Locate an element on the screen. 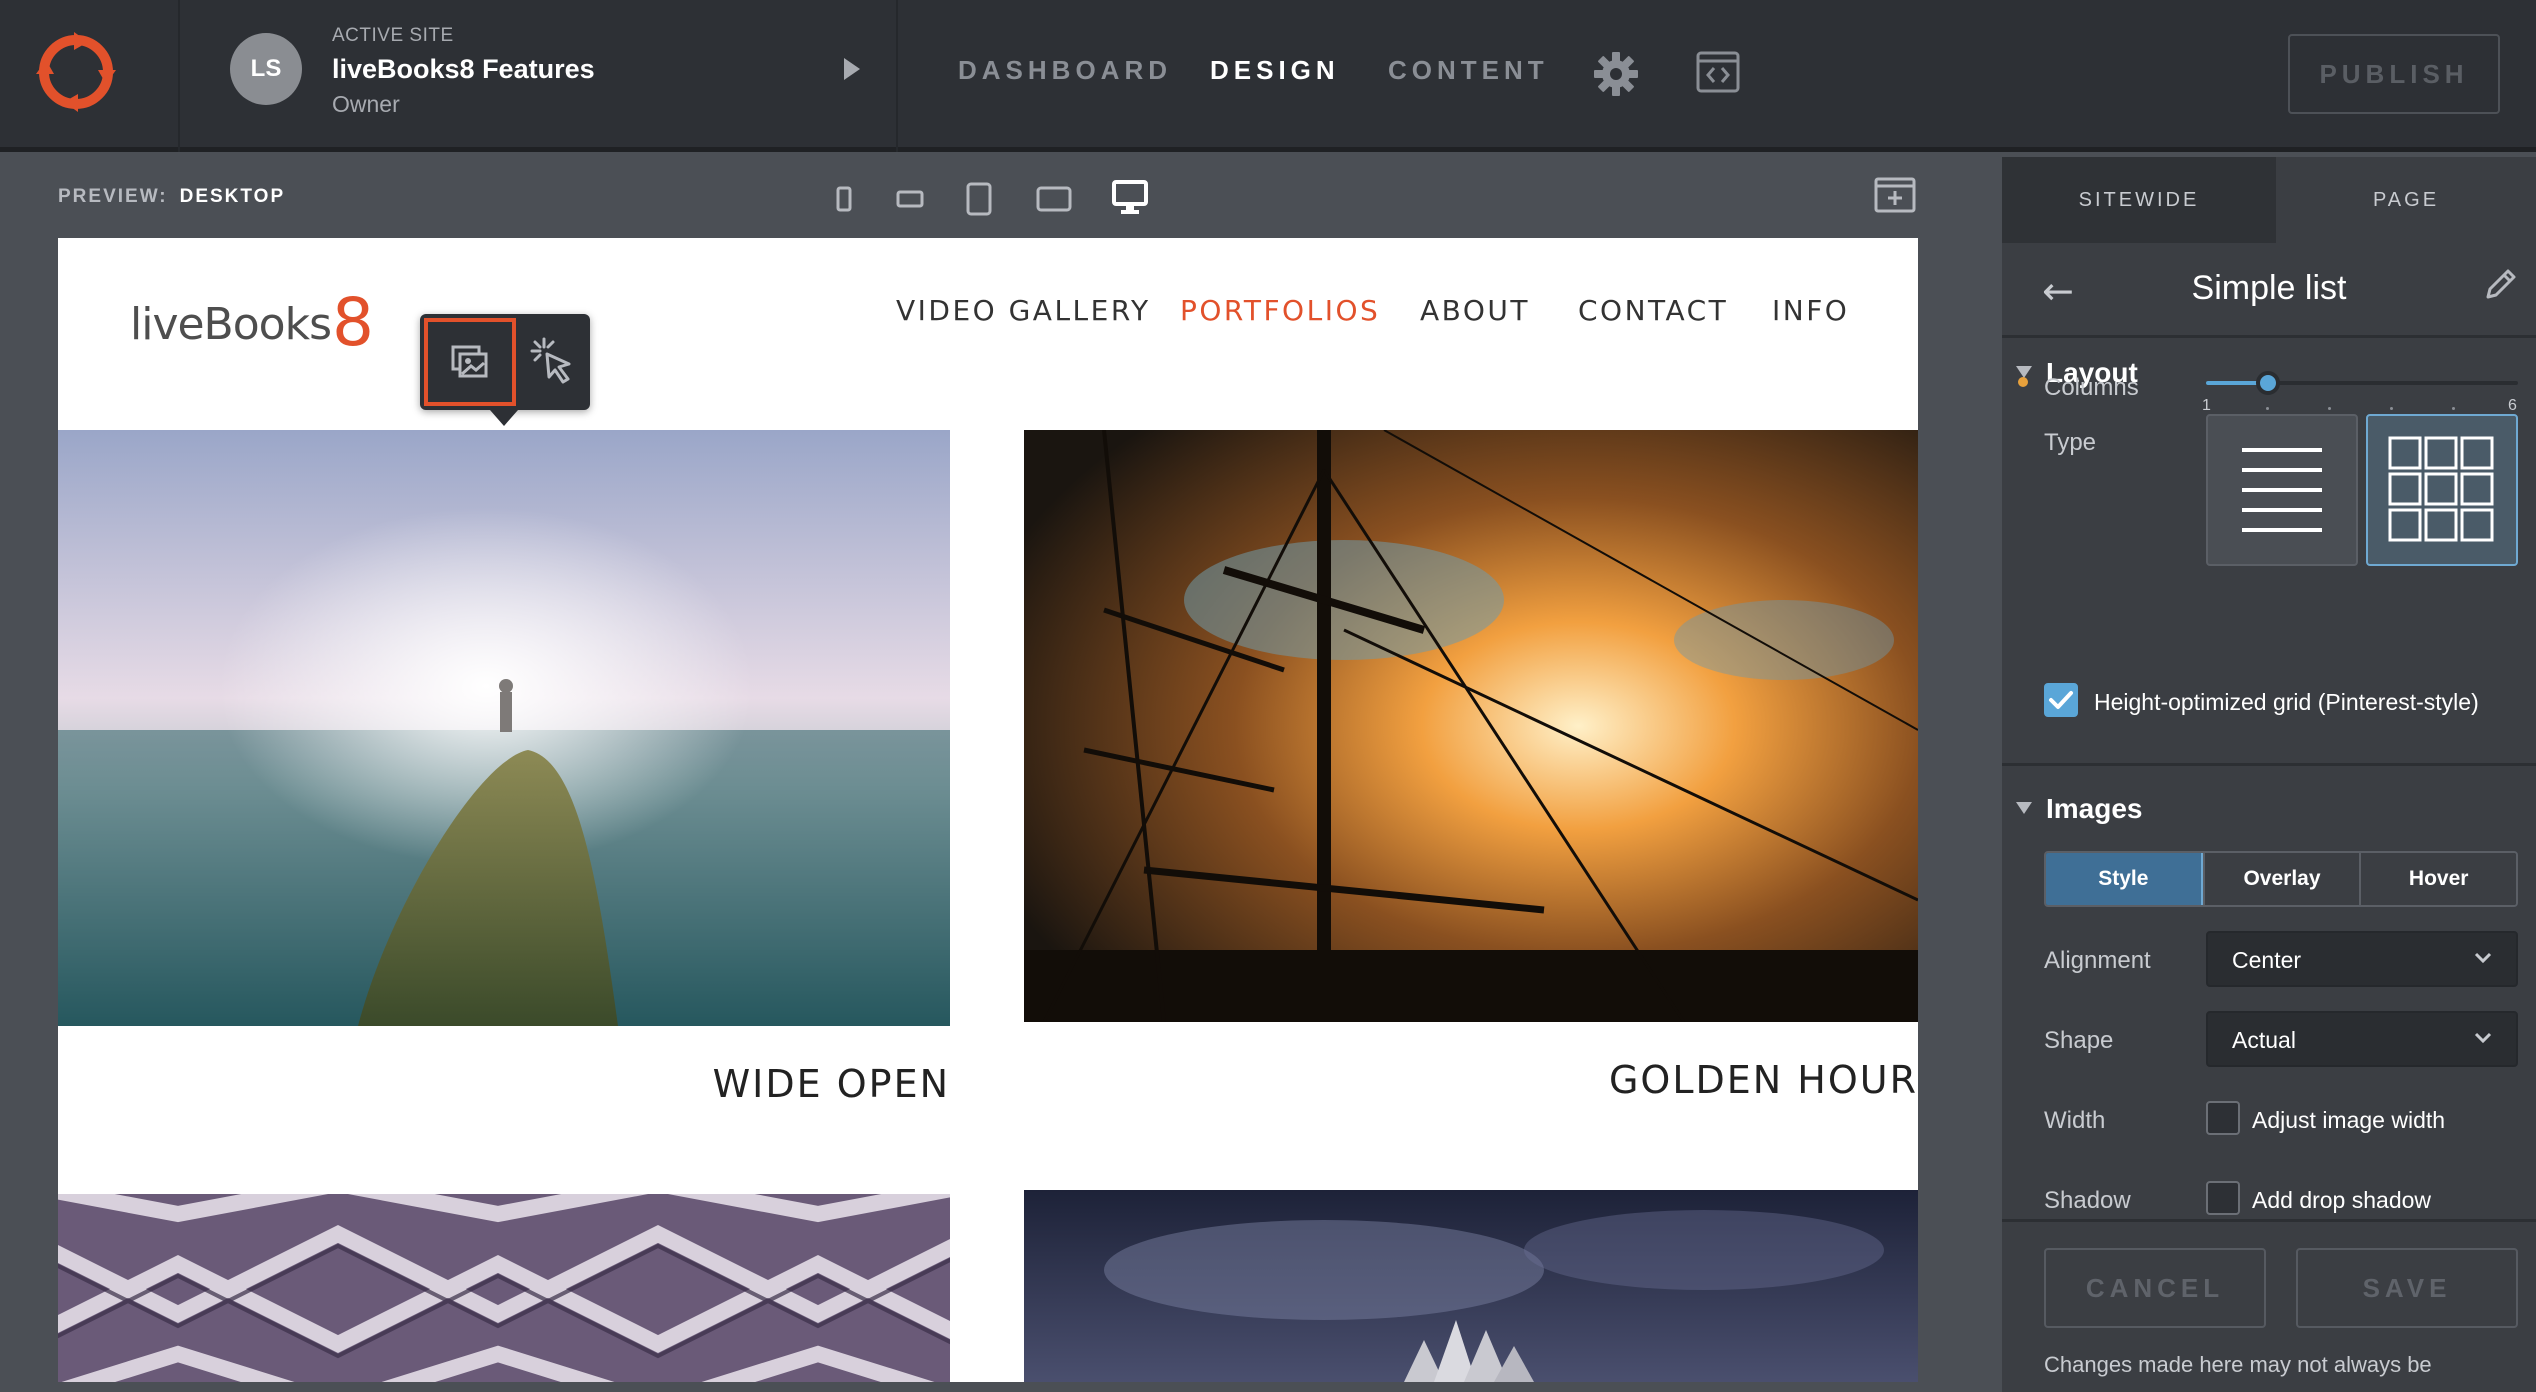  code-embed-icon is located at coordinates (1718, 72).